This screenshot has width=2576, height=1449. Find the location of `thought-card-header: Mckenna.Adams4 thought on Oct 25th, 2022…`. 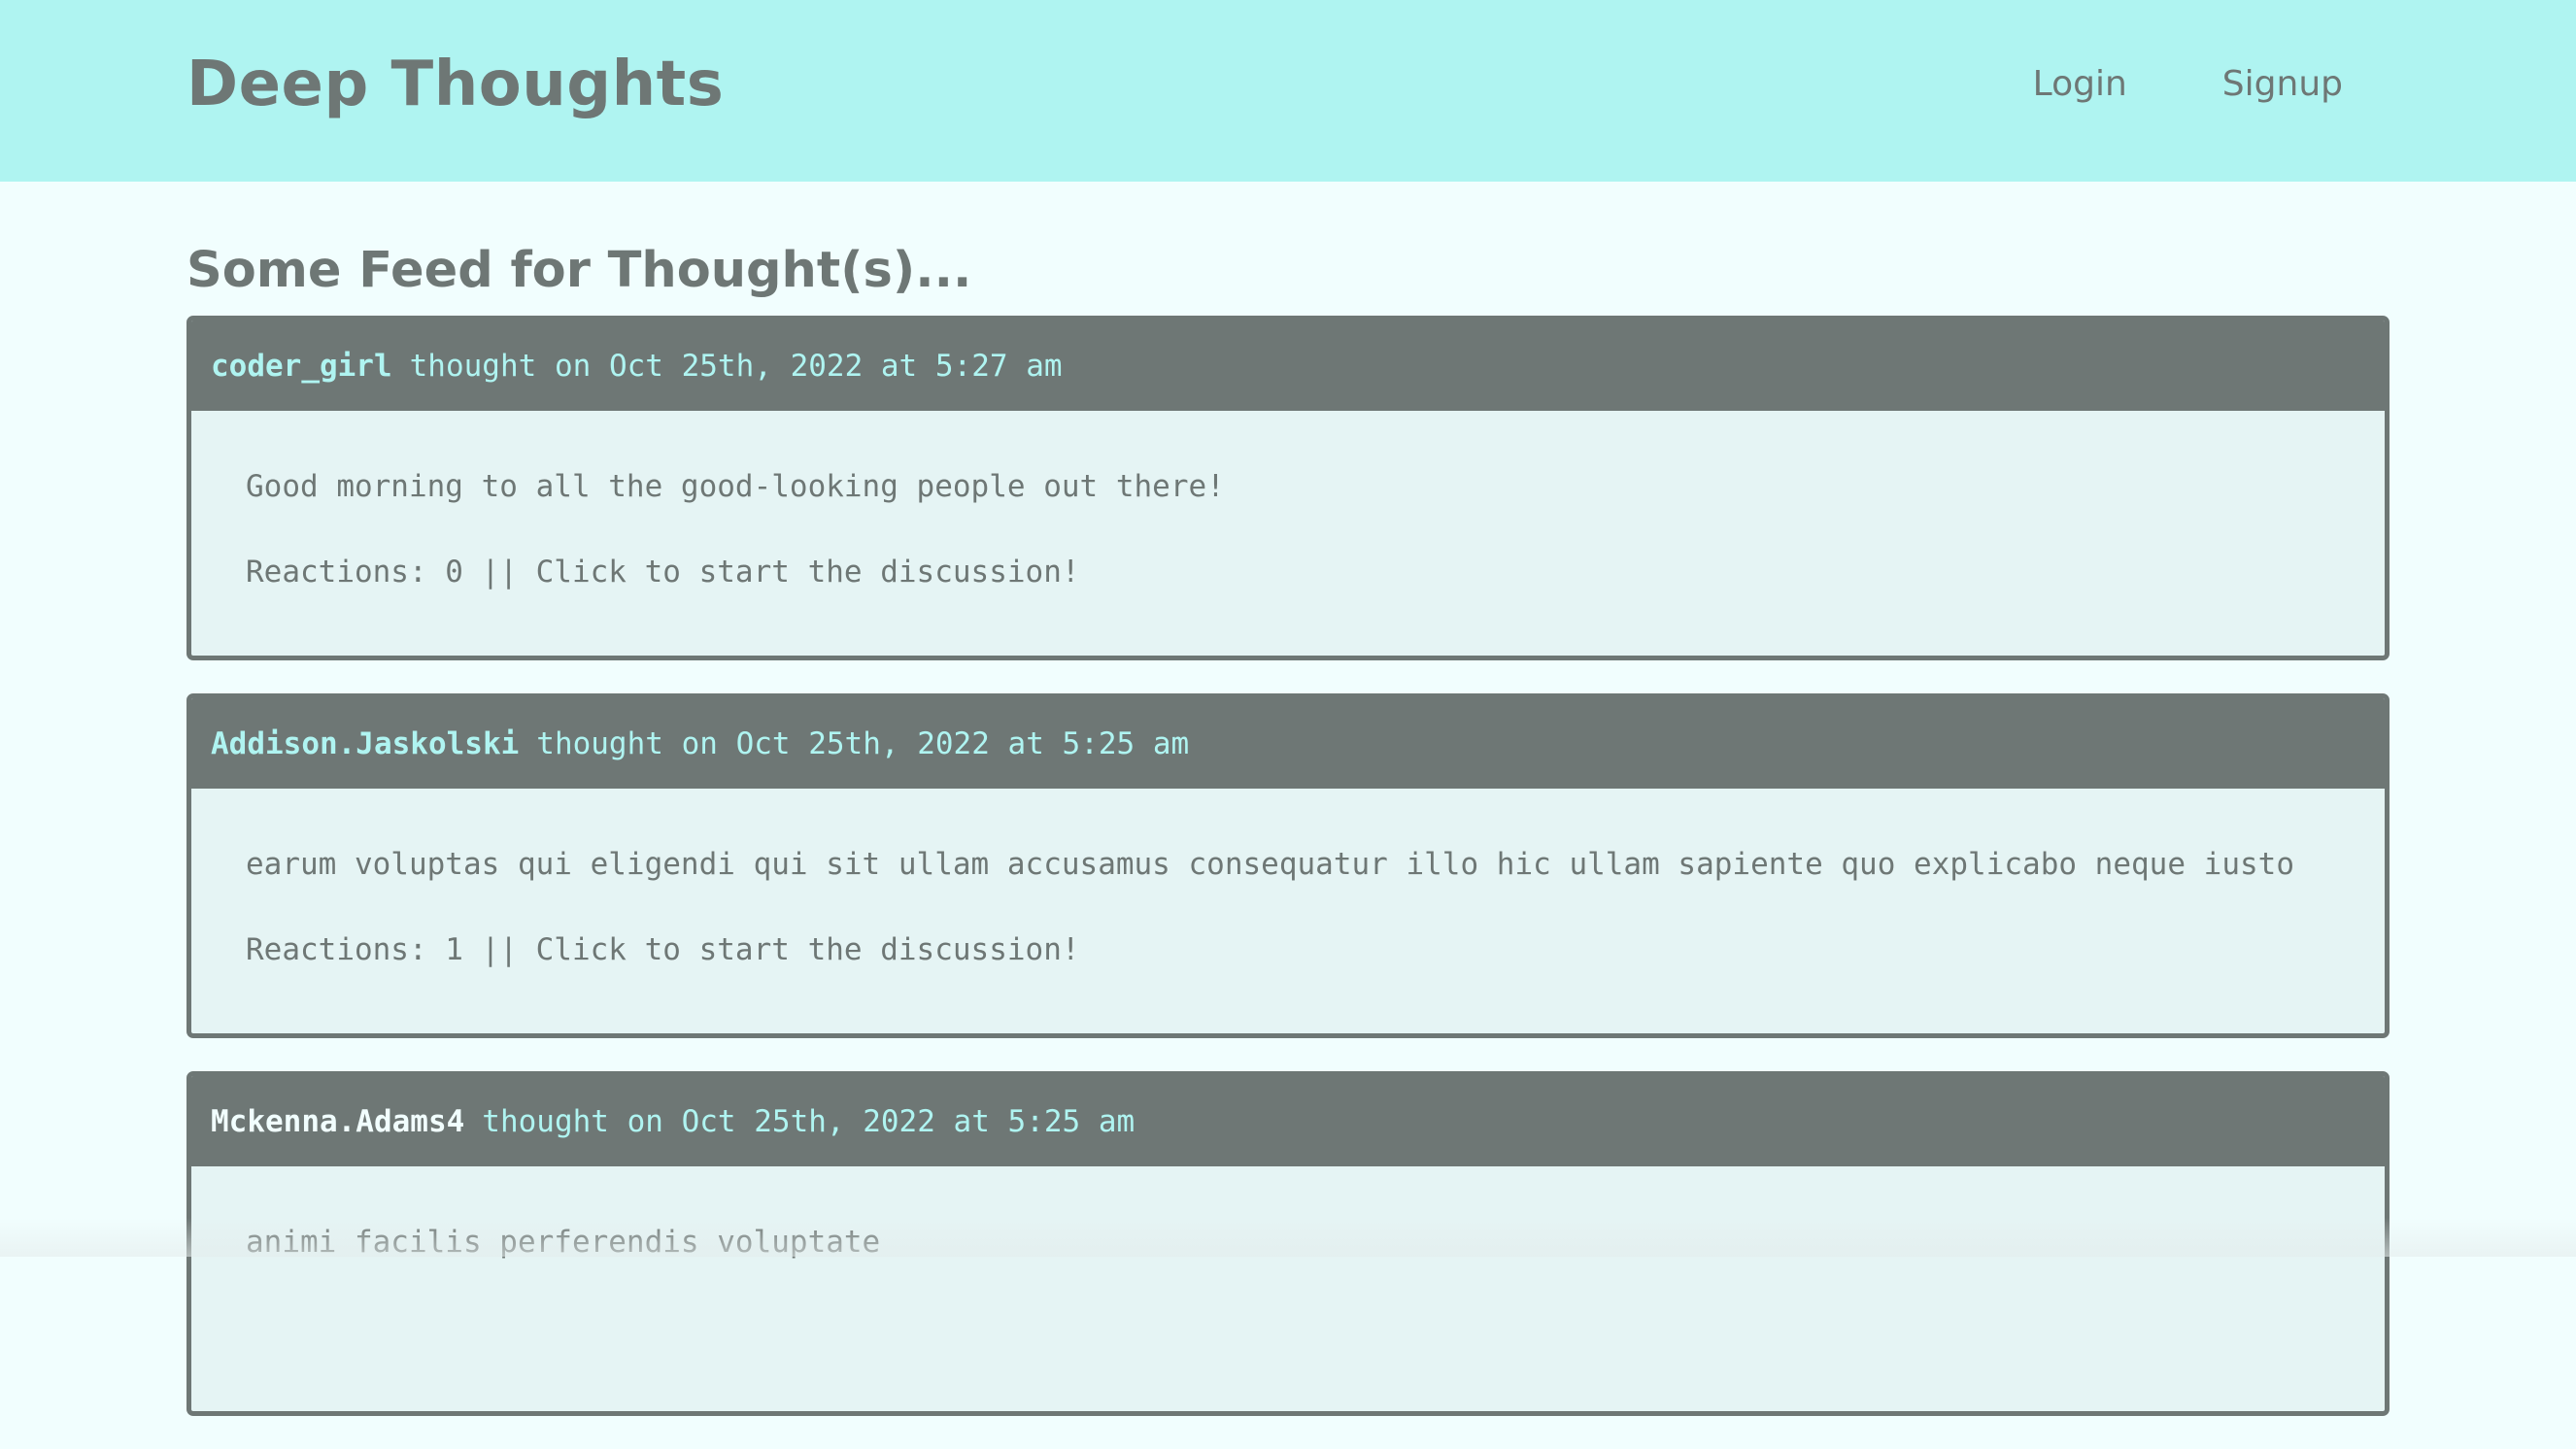

thought-card-header: Mckenna.Adams4 thought on Oct 25th, 2022… is located at coordinates (1288, 1121).